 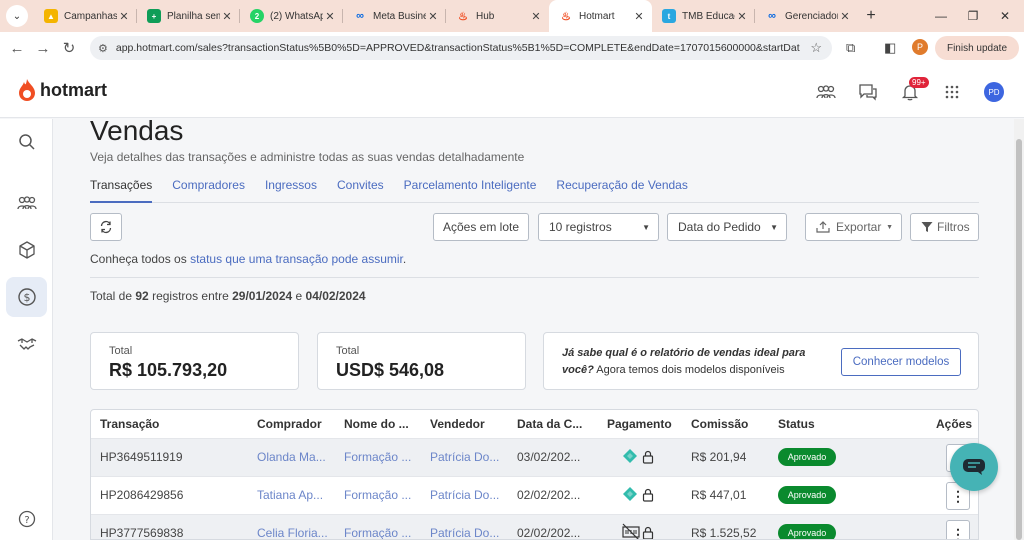 What do you see at coordinates (958, 529) in the screenshot?
I see `row-actions-button: ⋮` at bounding box center [958, 529].